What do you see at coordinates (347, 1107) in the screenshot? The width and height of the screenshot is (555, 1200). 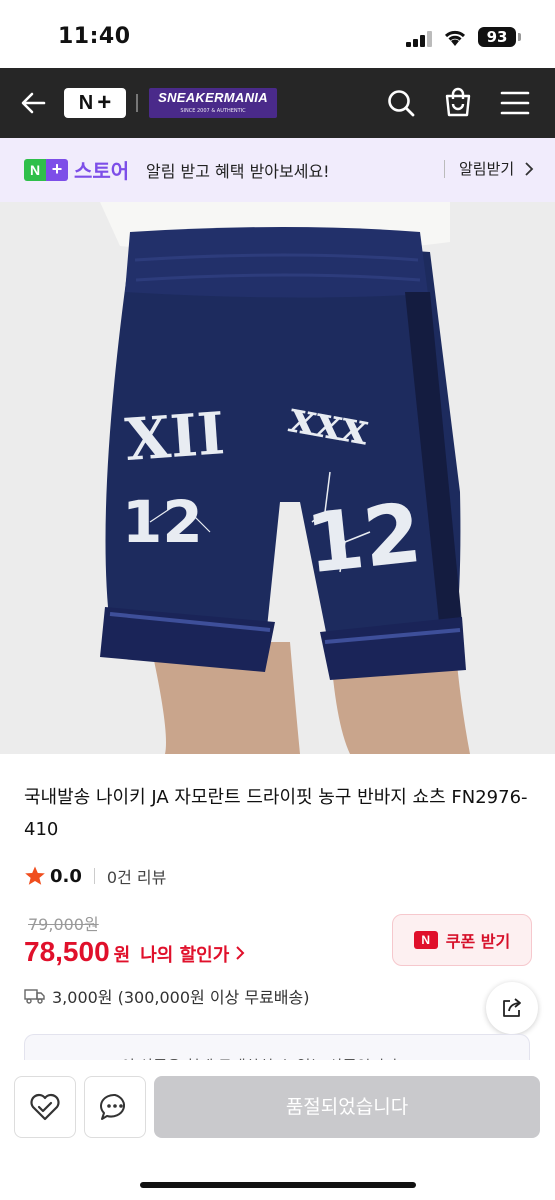 I see `sold-out-button: 품절되었습니다` at bounding box center [347, 1107].